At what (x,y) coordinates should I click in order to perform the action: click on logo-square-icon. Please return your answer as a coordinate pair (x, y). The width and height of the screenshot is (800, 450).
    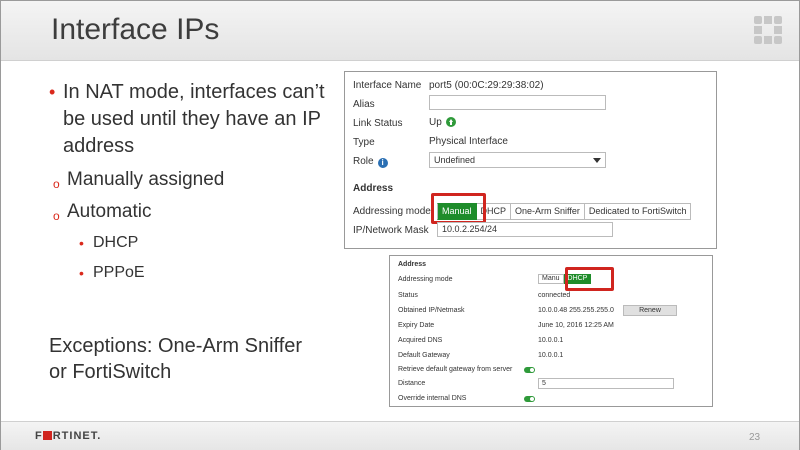
    Looking at the image, I should click on (47, 435).